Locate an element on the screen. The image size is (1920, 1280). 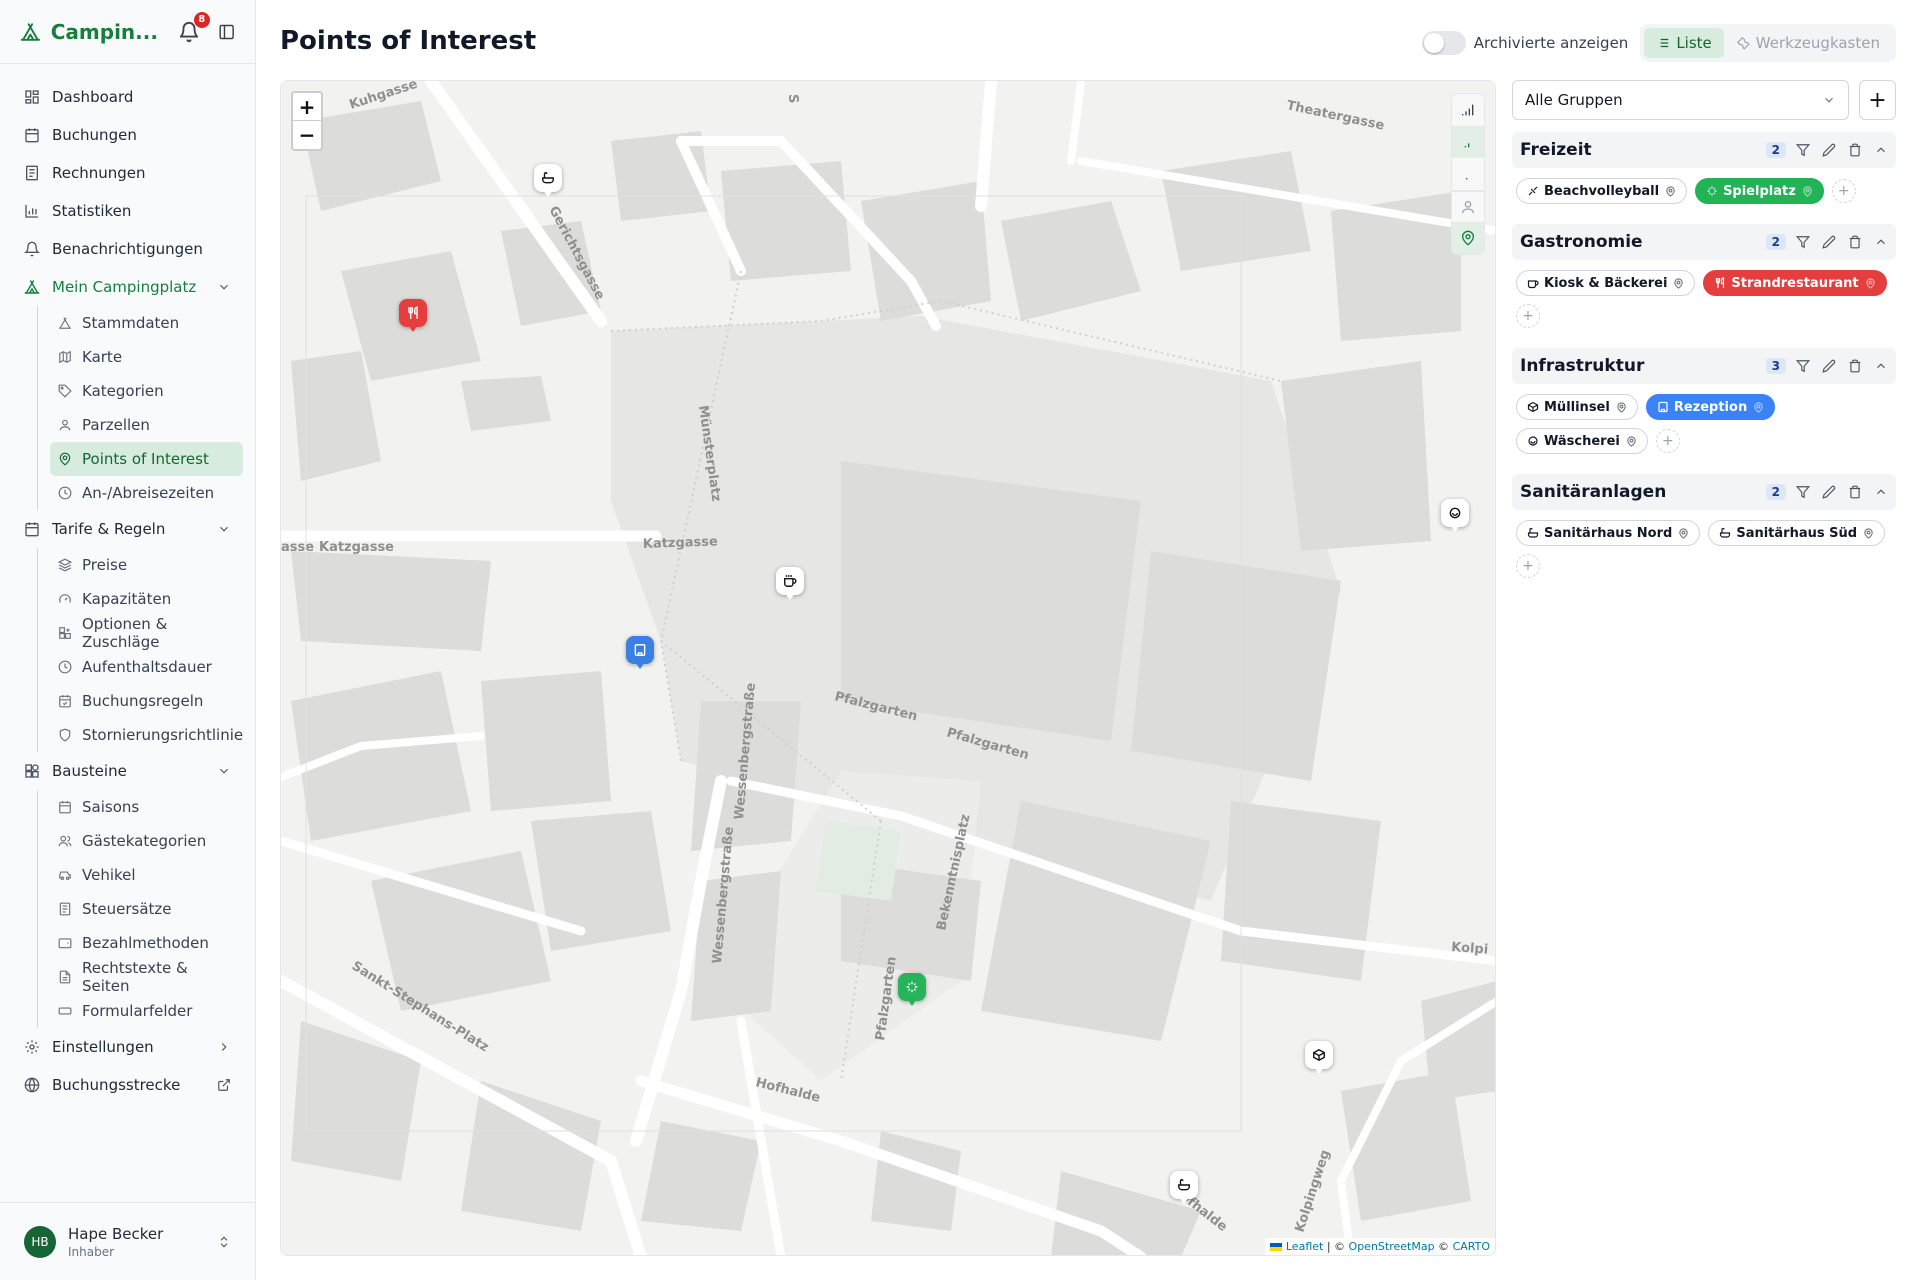
sidebar-toggle-icon is located at coordinates (226, 32).